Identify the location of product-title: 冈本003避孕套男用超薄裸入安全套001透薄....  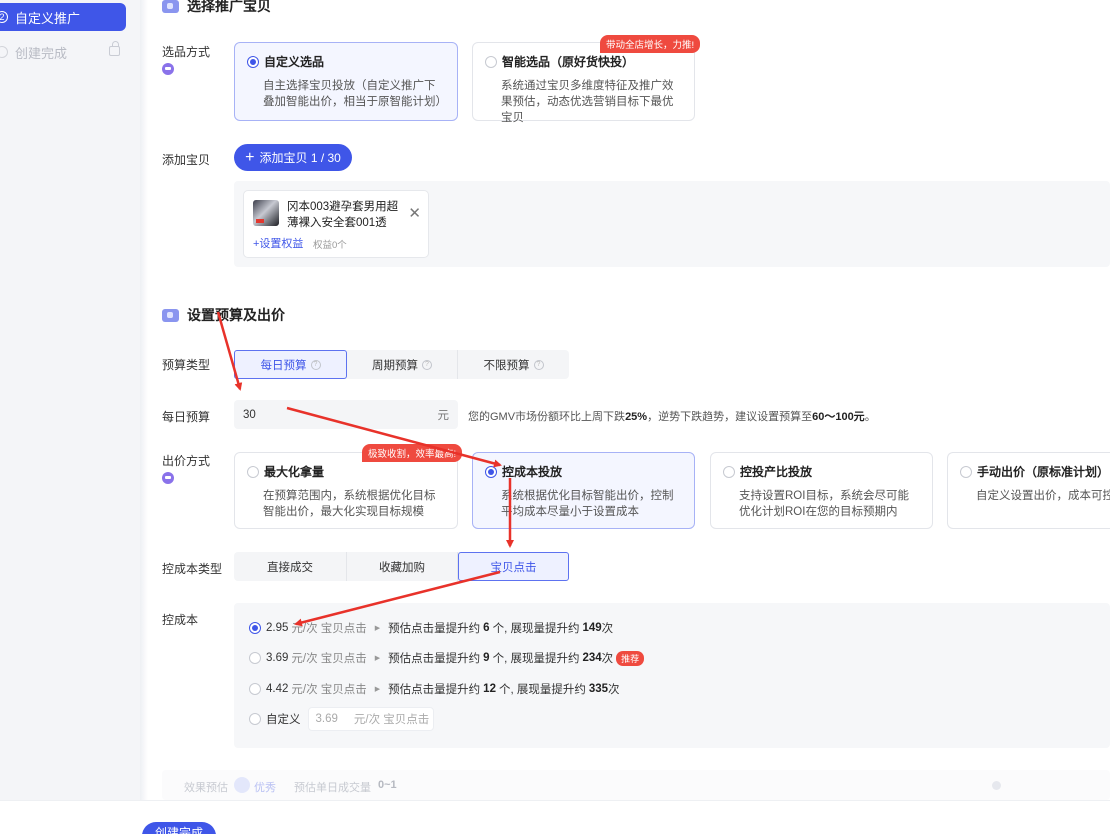
(343, 215).